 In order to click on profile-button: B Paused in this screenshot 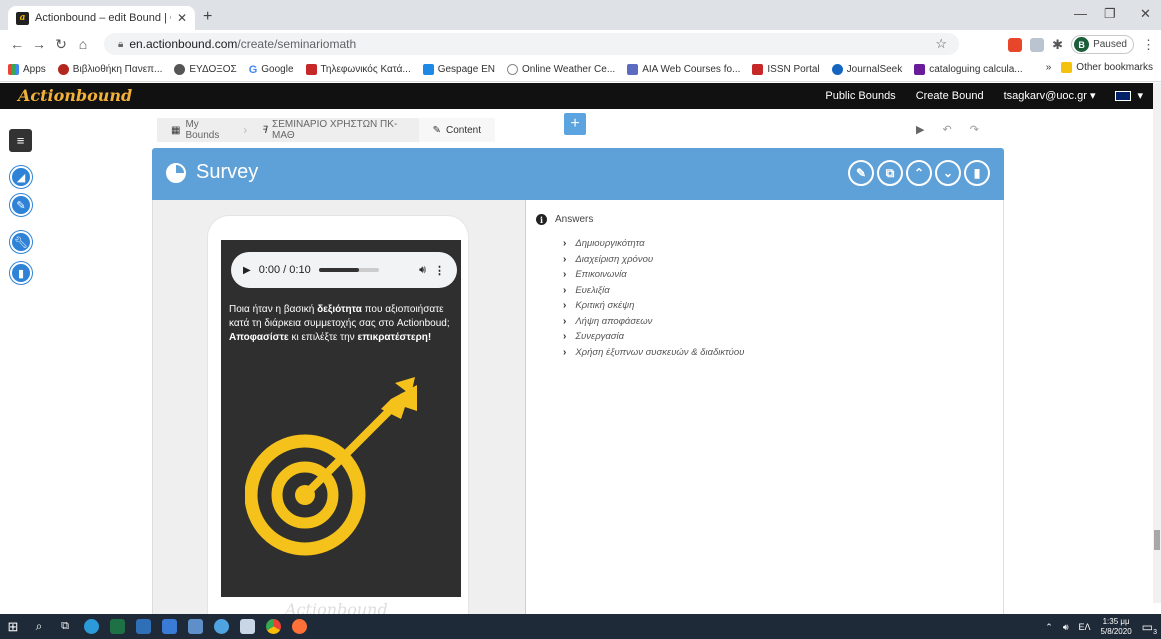, I will do `click(1102, 44)`.